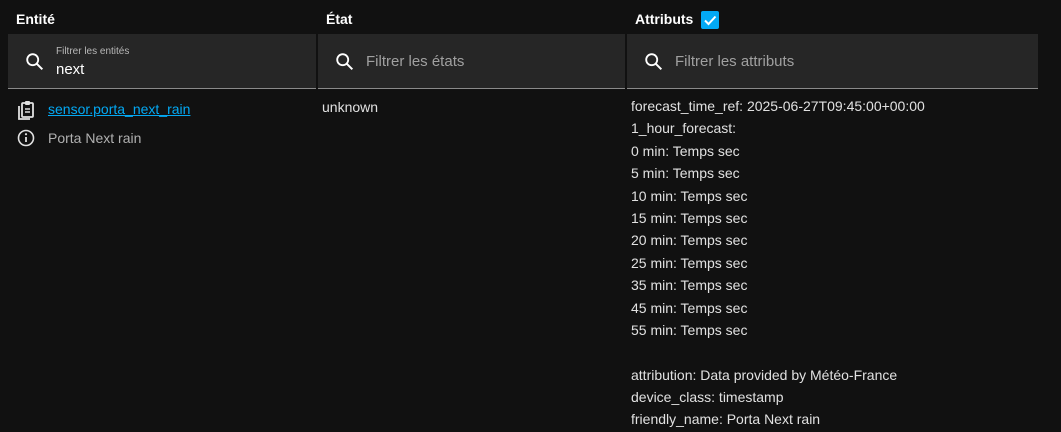  I want to click on column-header-state: État, so click(339, 19).